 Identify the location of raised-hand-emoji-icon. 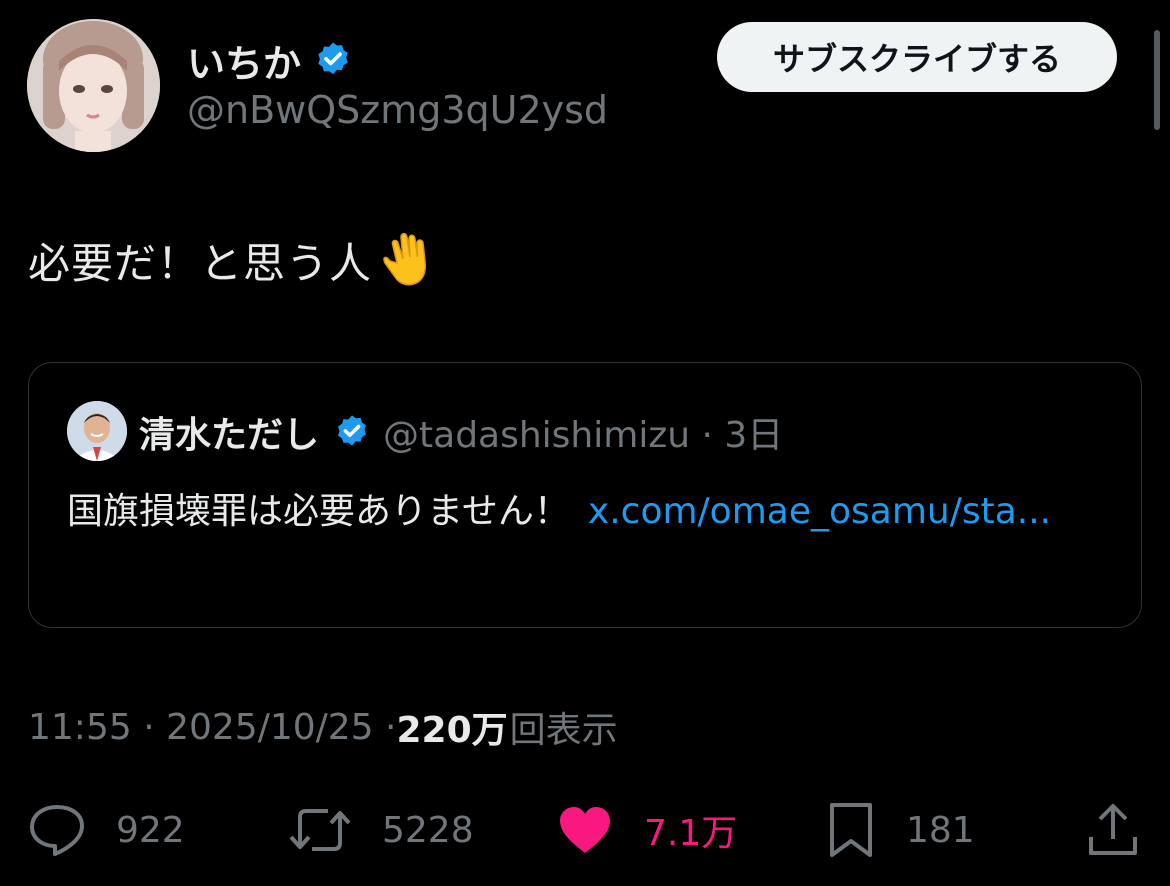
(405, 260).